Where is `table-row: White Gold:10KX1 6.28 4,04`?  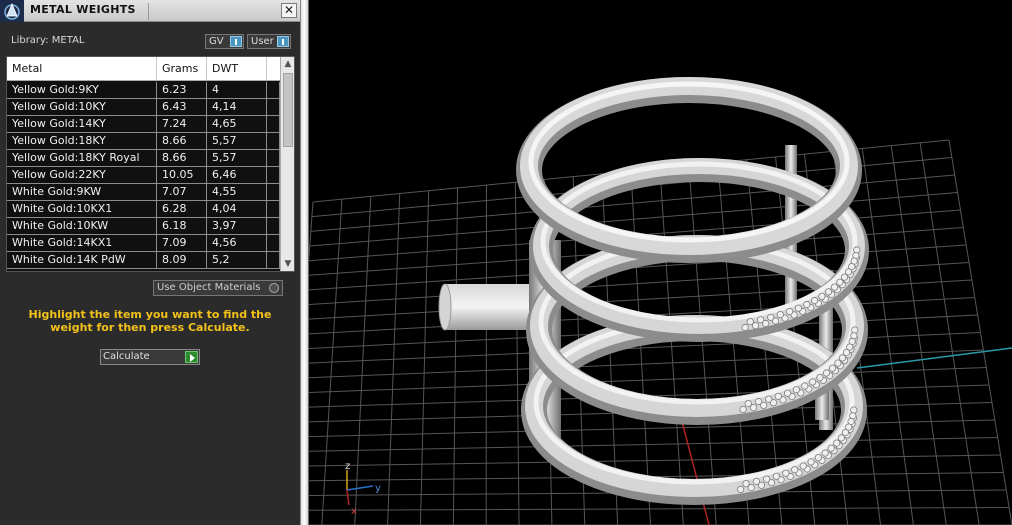
table-row: White Gold:10KX1 6.28 4,04 is located at coordinates (143, 209).